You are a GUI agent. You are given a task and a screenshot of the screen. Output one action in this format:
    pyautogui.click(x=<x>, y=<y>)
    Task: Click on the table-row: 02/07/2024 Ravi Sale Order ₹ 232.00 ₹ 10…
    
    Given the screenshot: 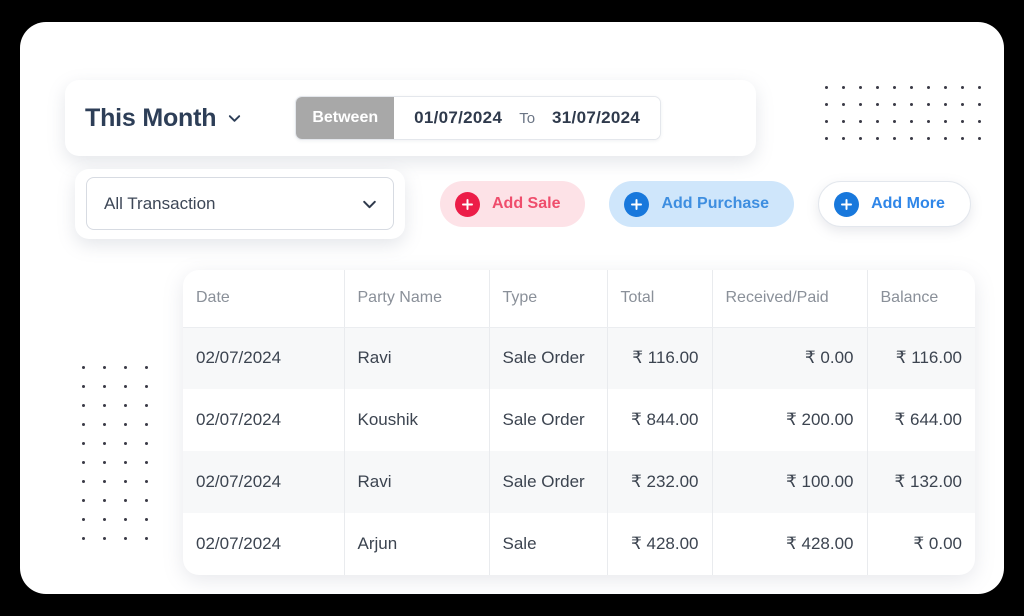 What is the action you would take?
    pyautogui.click(x=579, y=482)
    